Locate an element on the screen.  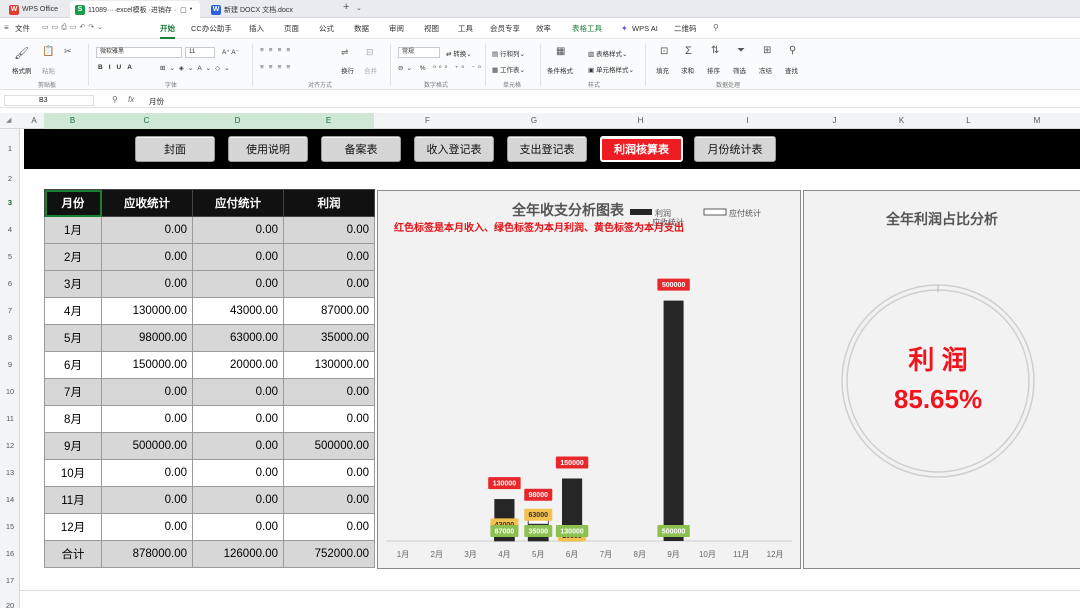
sort-button: 排序 is located at coordinates (713, 70).